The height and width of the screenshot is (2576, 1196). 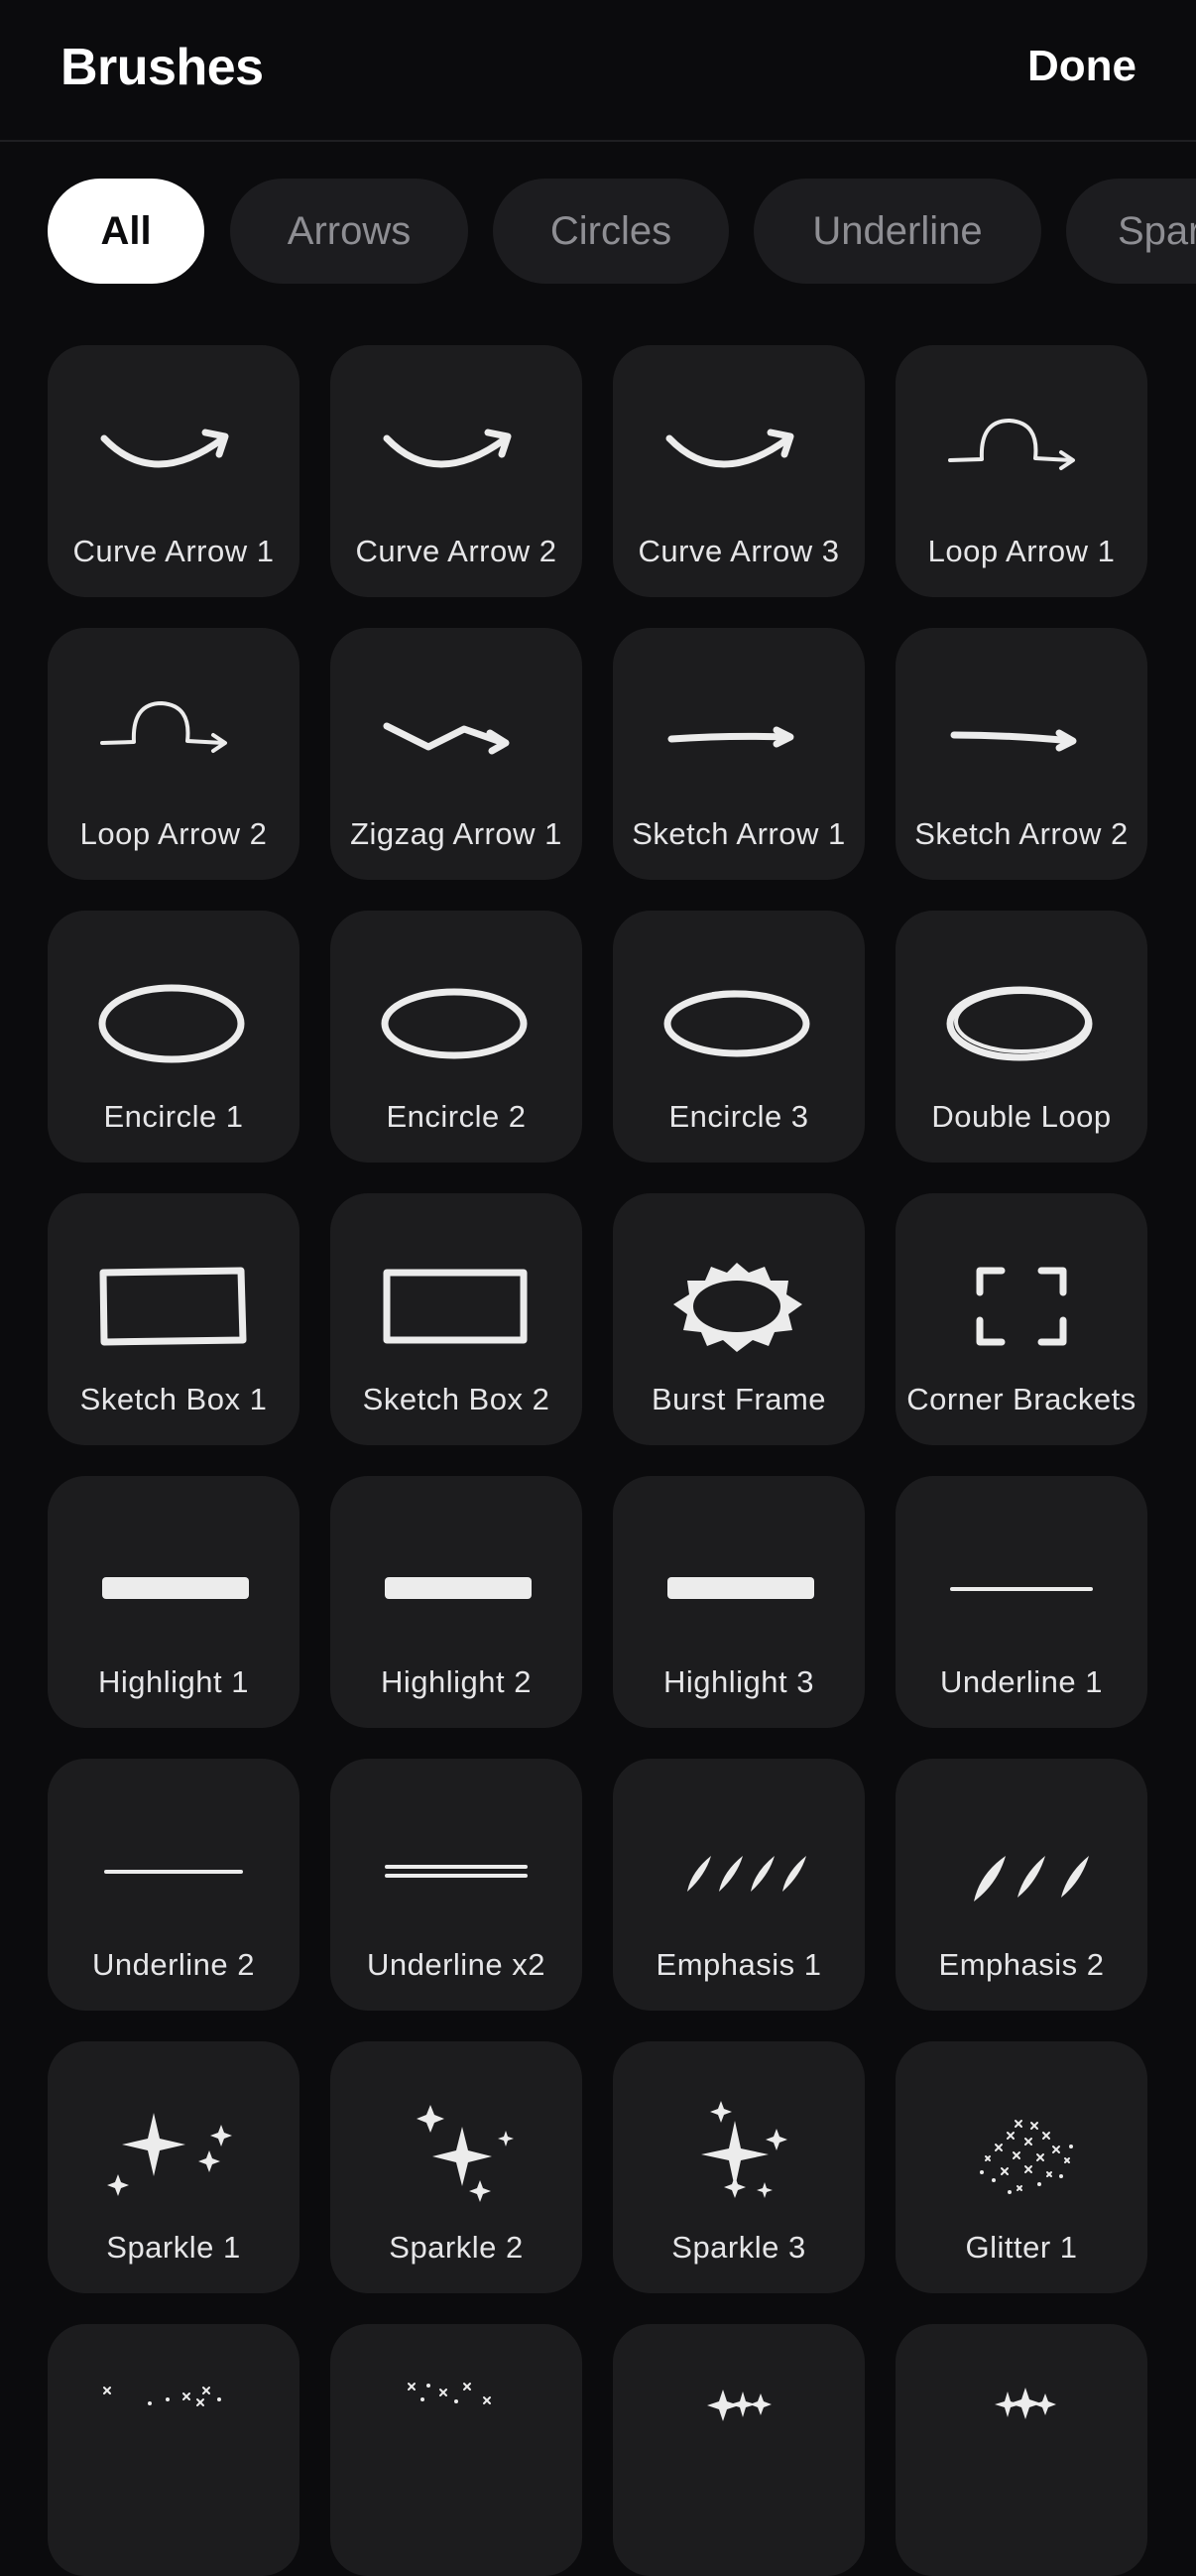 What do you see at coordinates (1022, 551) in the screenshot?
I see `brush-label: Loop Arrow 1` at bounding box center [1022, 551].